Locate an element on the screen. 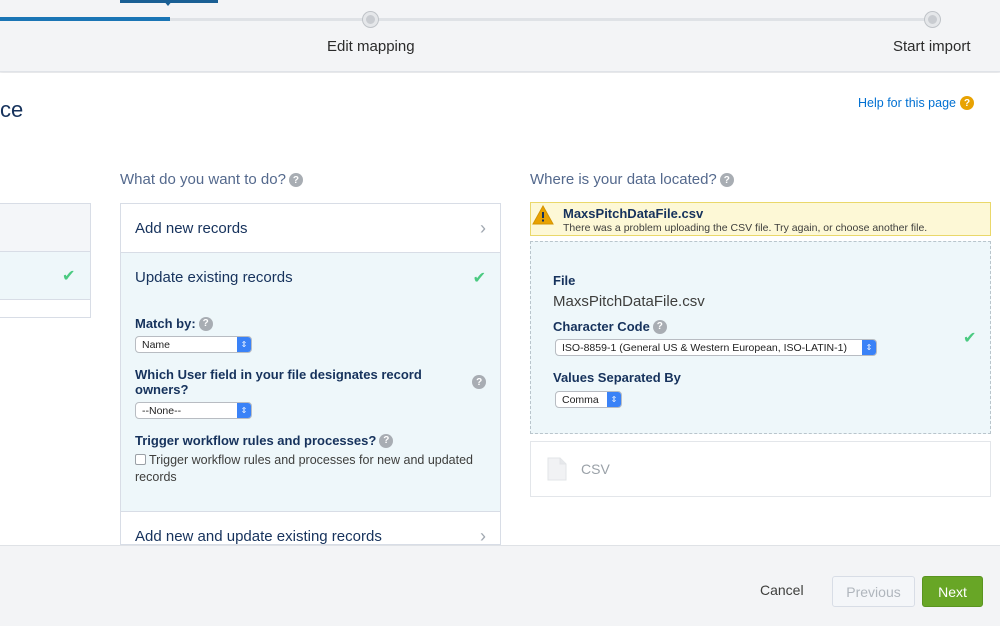 The image size is (1000, 626). document-icon is located at coordinates (557, 469).